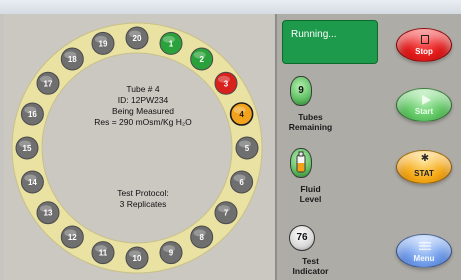  I want to click on tube-slot: 15, so click(27, 148).